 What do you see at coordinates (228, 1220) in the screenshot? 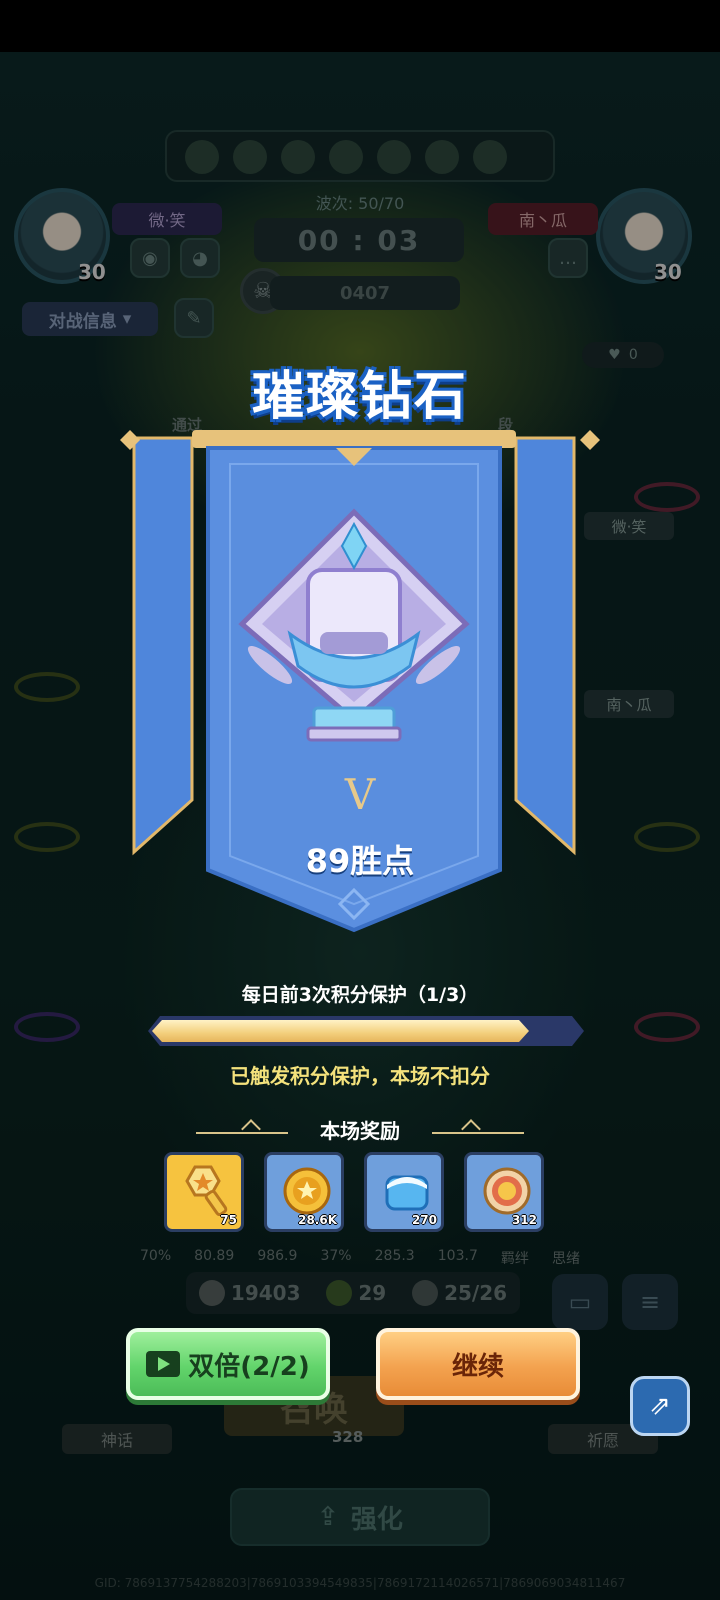
I see `reward-count: 75` at bounding box center [228, 1220].